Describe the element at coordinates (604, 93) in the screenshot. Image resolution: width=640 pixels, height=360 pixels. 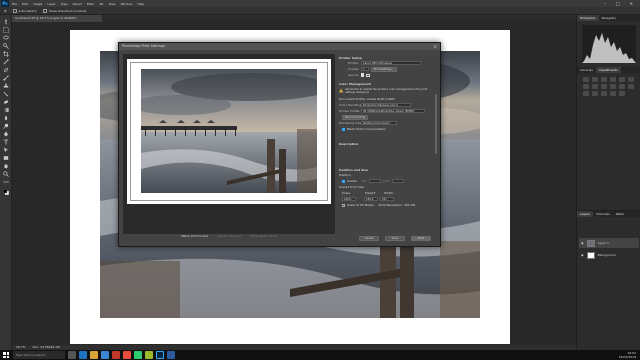
I see `threshold-icon` at that location.